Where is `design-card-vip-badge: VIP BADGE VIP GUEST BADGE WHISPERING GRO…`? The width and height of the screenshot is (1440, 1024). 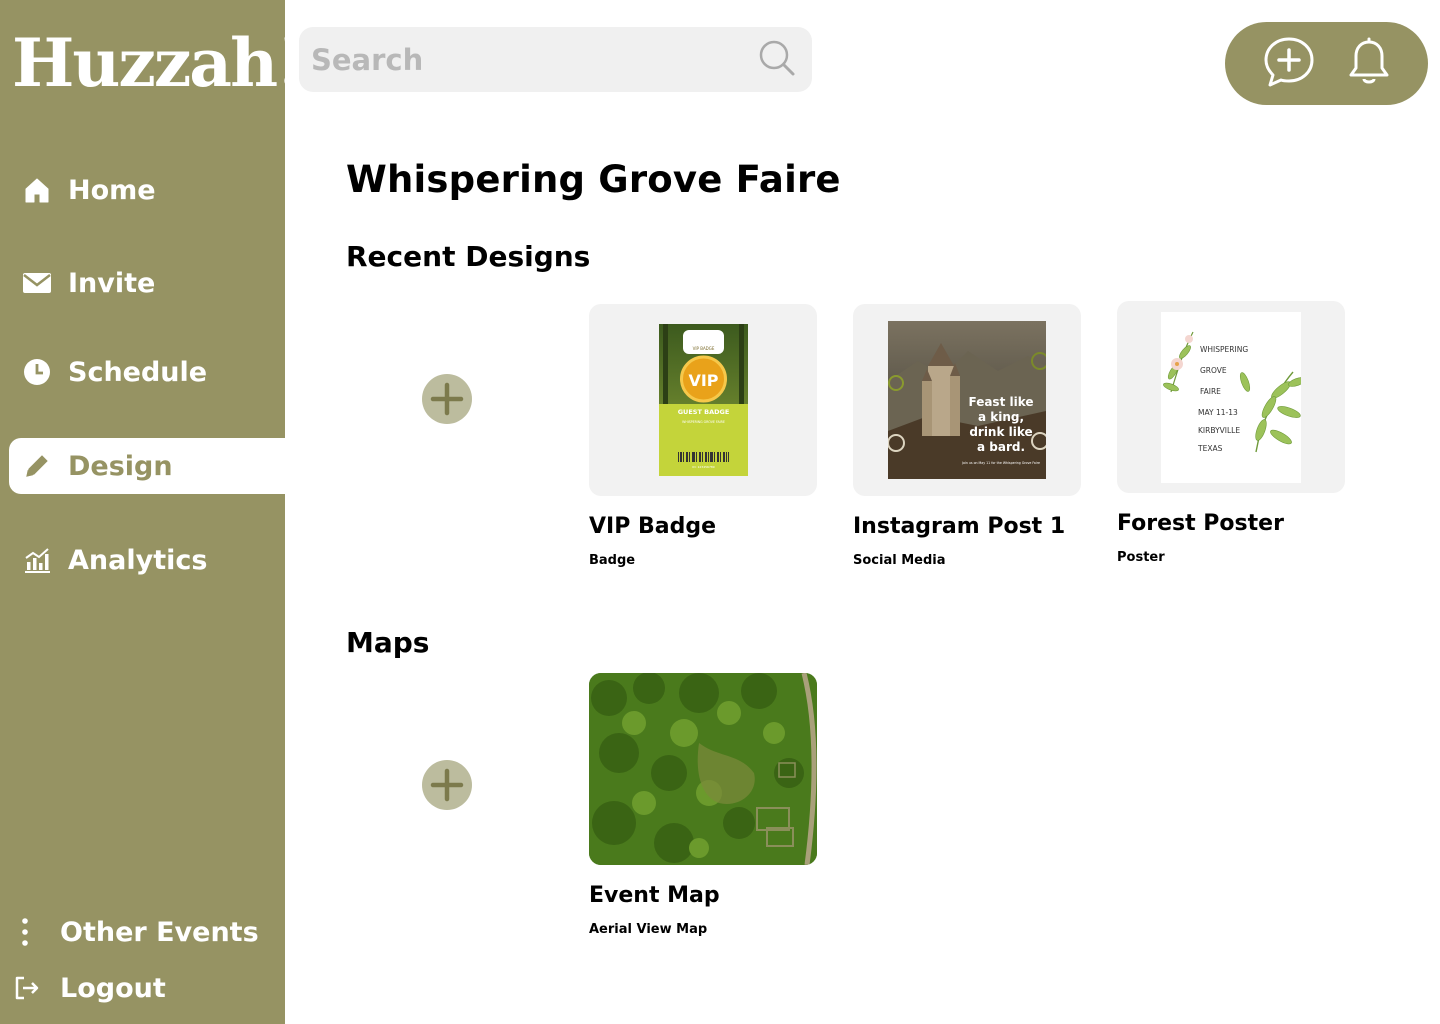 design-card-vip-badge: VIP BADGE VIP GUEST BADGE WHISPERING GRO… is located at coordinates (703, 436).